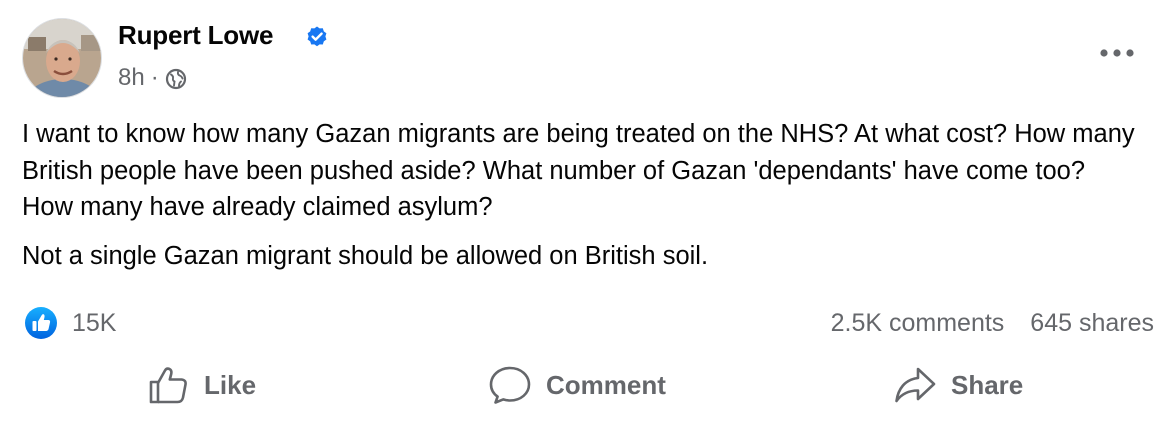 The image size is (1168, 434). I want to click on comment-button: Comment, so click(577, 385).